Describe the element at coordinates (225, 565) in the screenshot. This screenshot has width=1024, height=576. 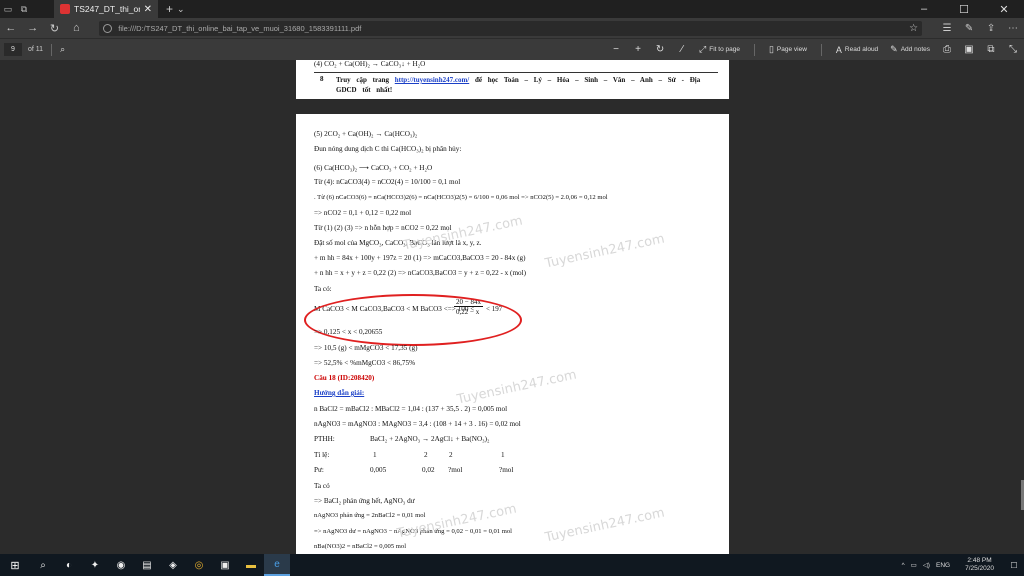
I see `taskbar-app-icon: ▣` at that location.